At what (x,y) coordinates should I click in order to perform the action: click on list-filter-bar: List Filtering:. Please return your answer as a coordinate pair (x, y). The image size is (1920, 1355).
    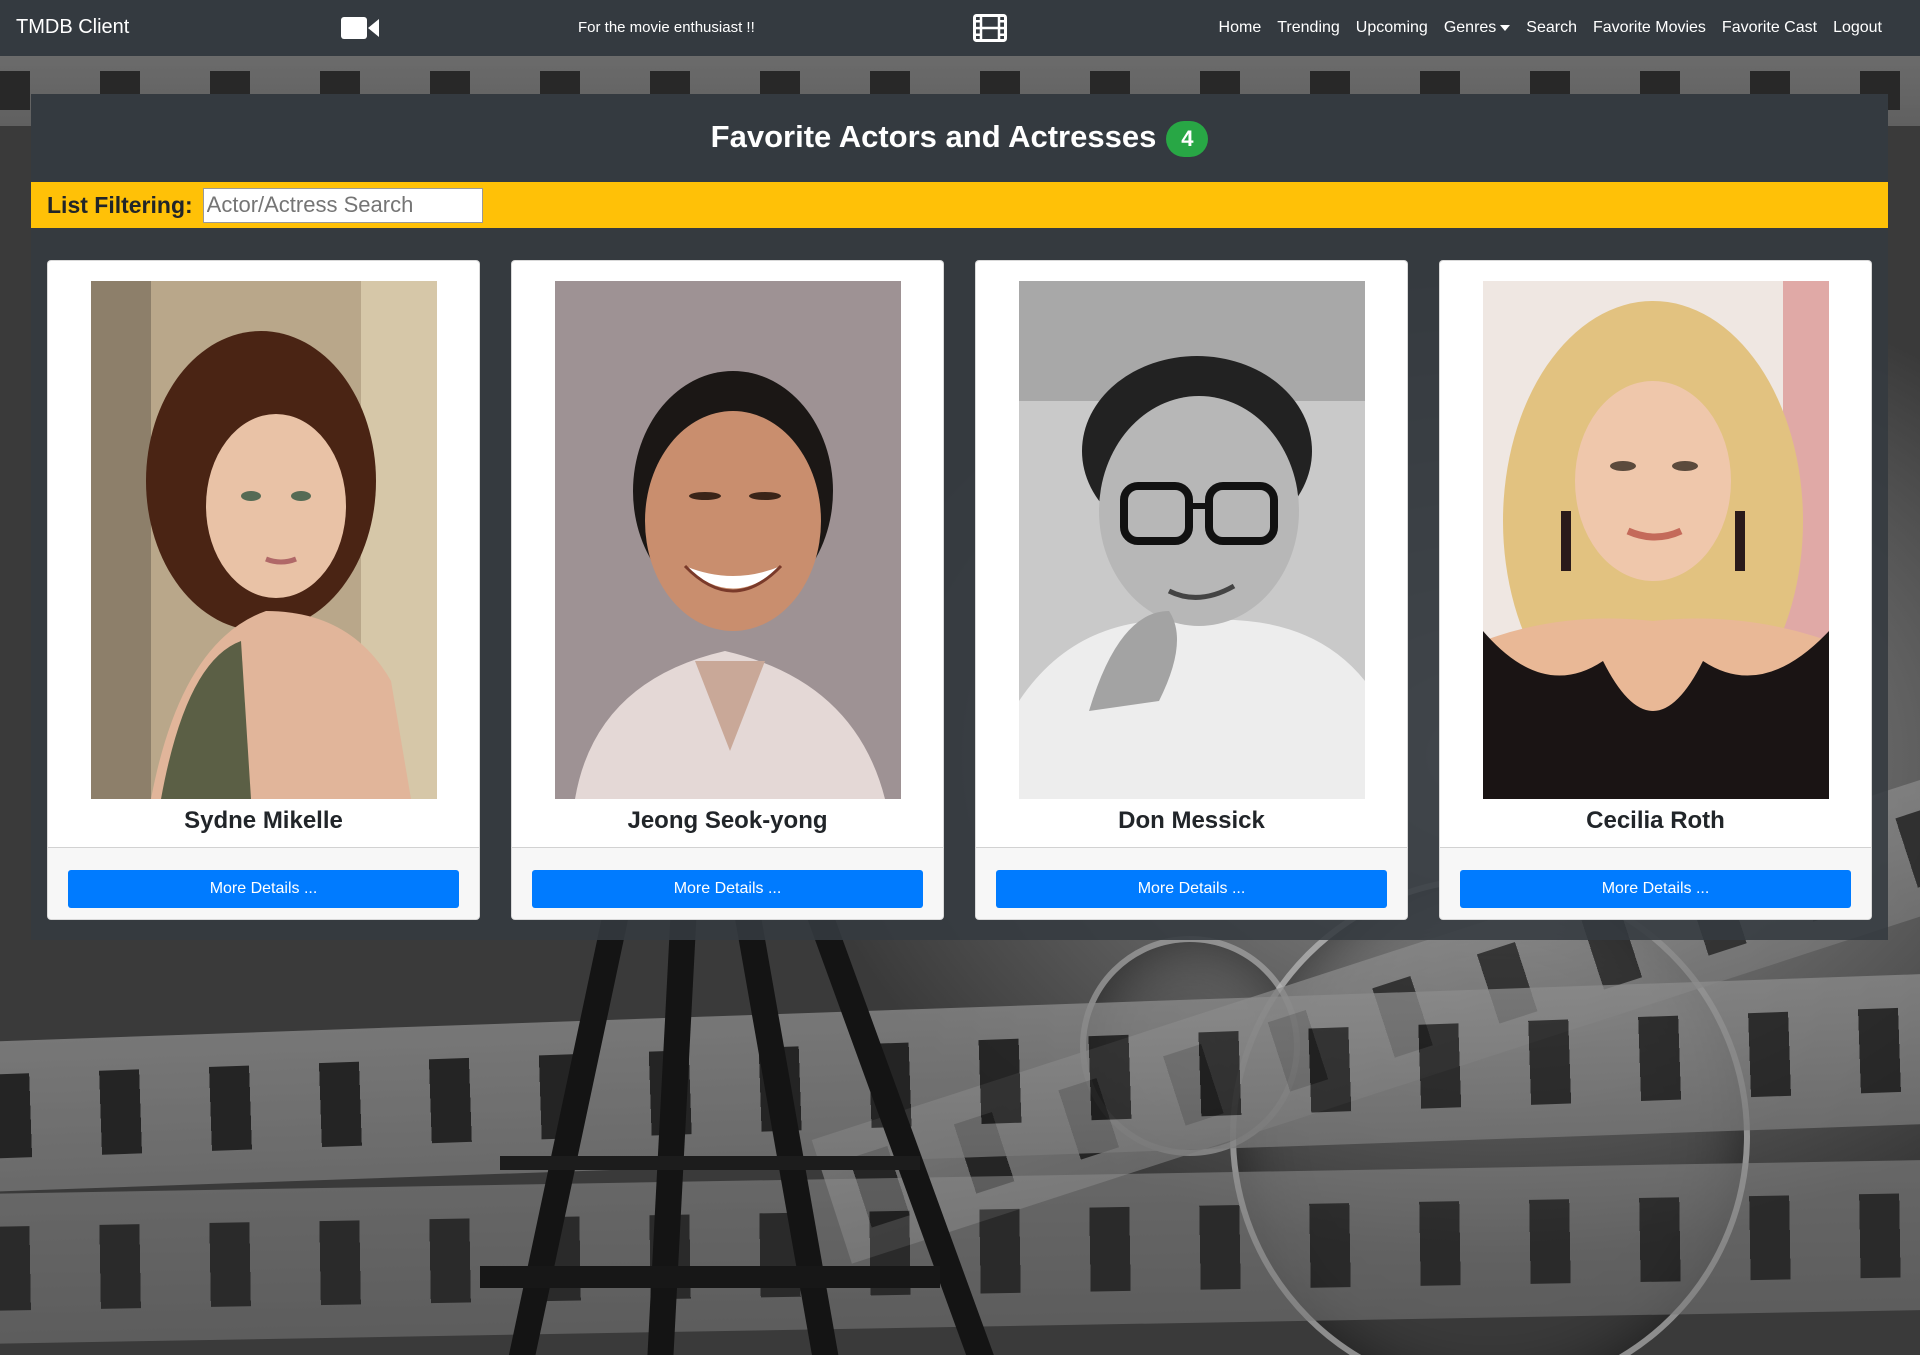
    Looking at the image, I should click on (959, 205).